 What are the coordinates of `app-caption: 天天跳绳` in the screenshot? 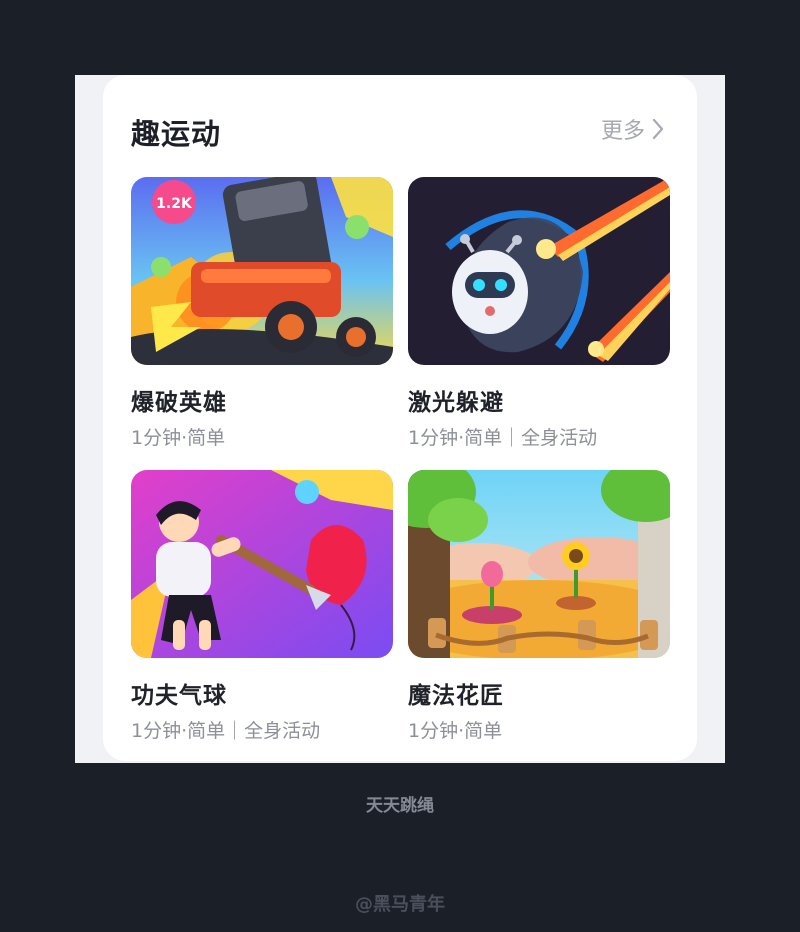 It's located at (400, 806).